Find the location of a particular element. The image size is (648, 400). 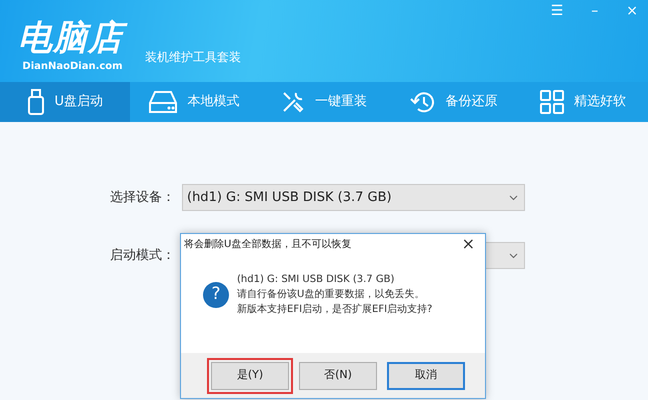

device-select: (hd1) G: SMI USB DISK (3.7 GB) is located at coordinates (353, 197).